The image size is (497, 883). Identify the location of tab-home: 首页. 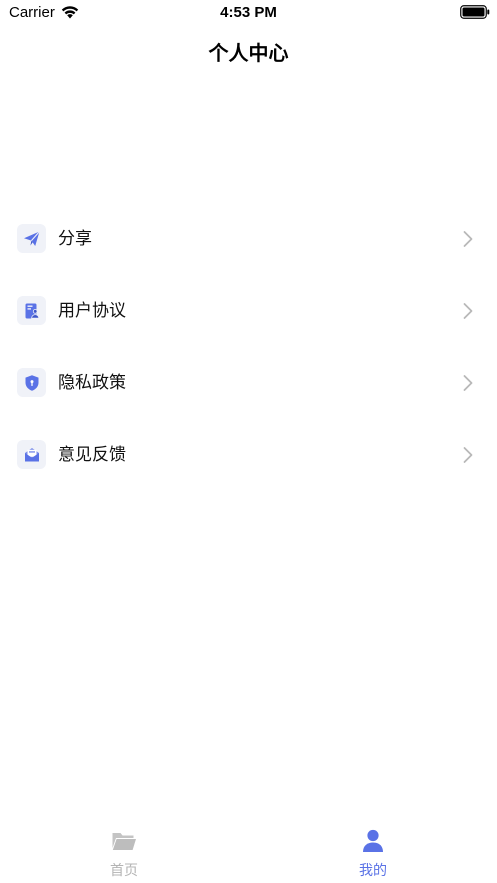
(124, 850).